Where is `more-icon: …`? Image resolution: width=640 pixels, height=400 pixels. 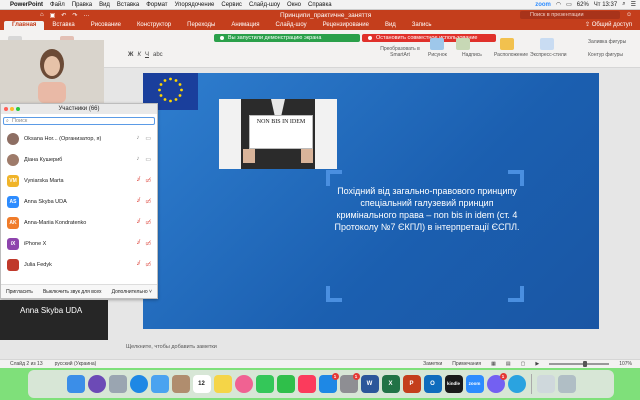
more-icon: … is located at coordinates (86, 15).